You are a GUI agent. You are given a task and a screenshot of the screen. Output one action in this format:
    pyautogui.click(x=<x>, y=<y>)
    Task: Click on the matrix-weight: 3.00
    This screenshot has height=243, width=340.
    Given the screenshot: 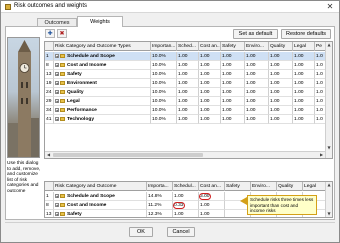 What is the action you would take?
    pyautogui.click(x=212, y=196)
    